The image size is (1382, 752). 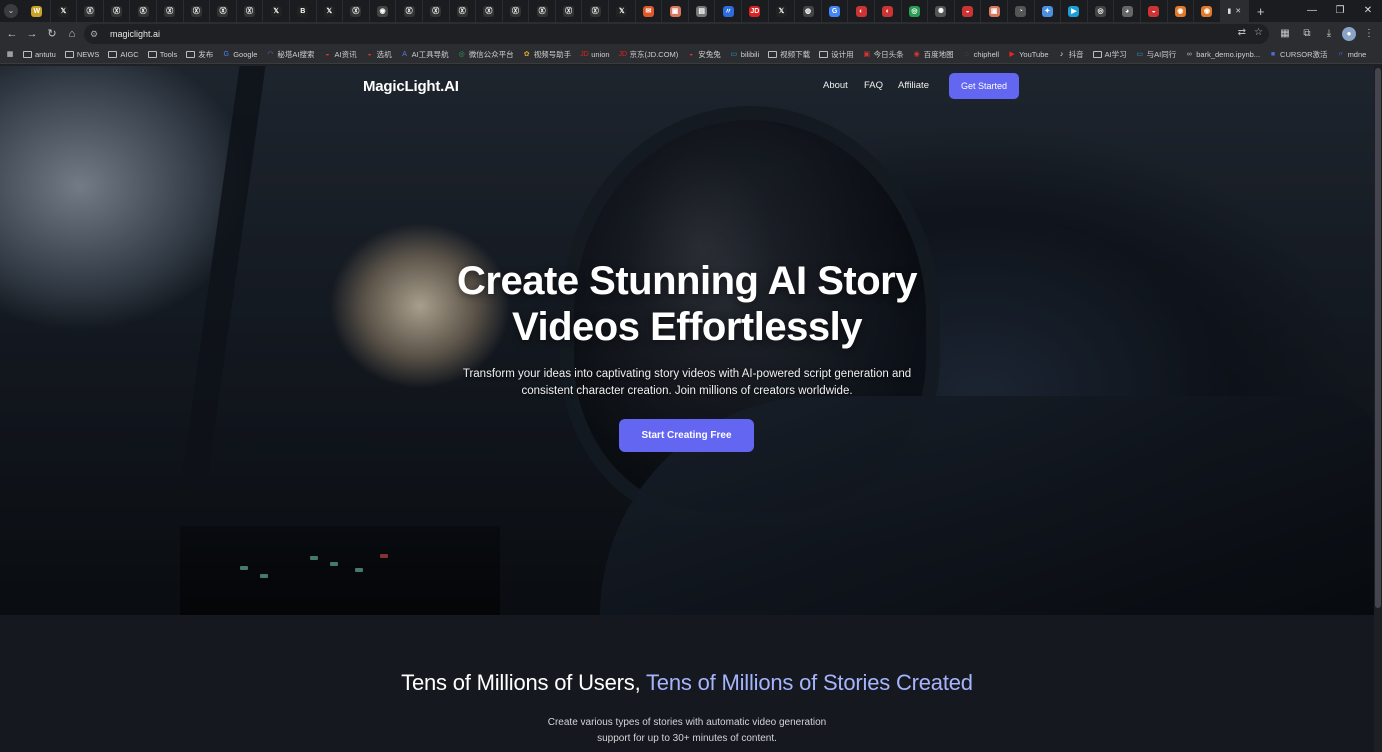 I want to click on bookmark-item: 发布, so click(x=199, y=54).